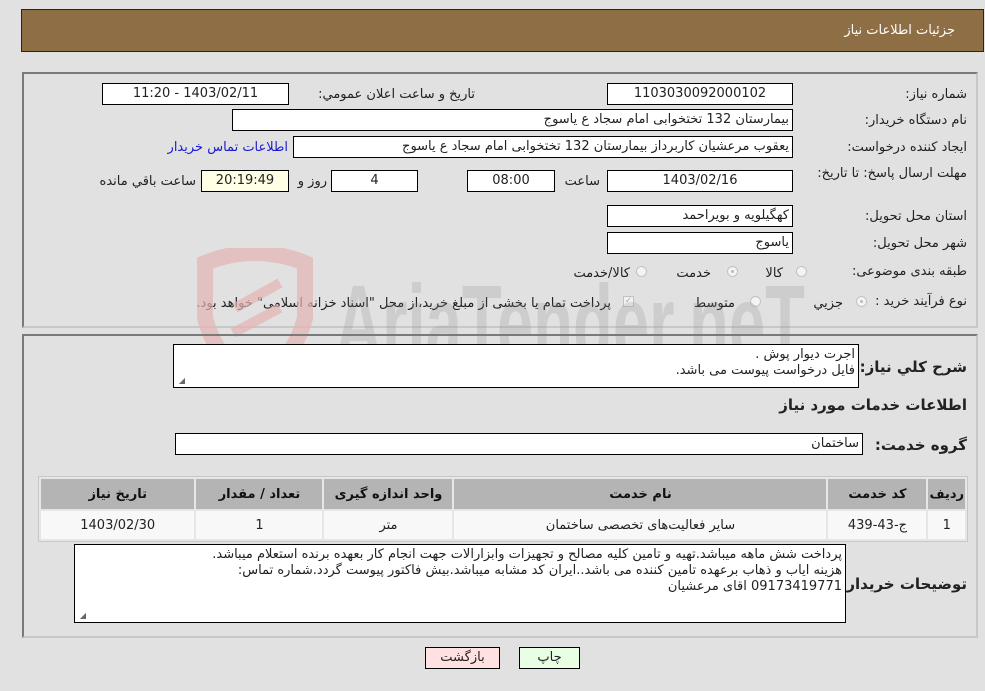 This screenshot has height=691, width=985. What do you see at coordinates (828, 303) in the screenshot?
I see `purchase-option-minor: جزيي` at bounding box center [828, 303].